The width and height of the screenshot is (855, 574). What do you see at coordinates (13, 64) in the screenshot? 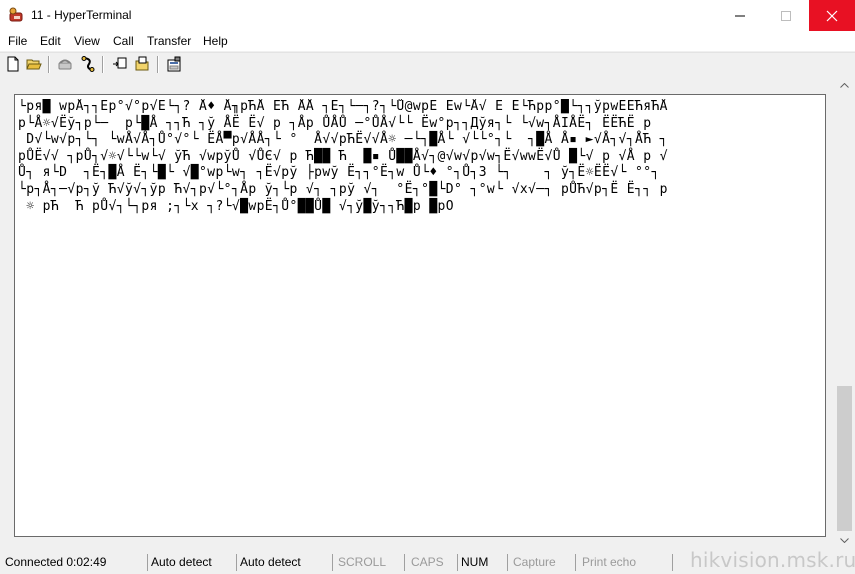
I see `new-file-icon` at bounding box center [13, 64].